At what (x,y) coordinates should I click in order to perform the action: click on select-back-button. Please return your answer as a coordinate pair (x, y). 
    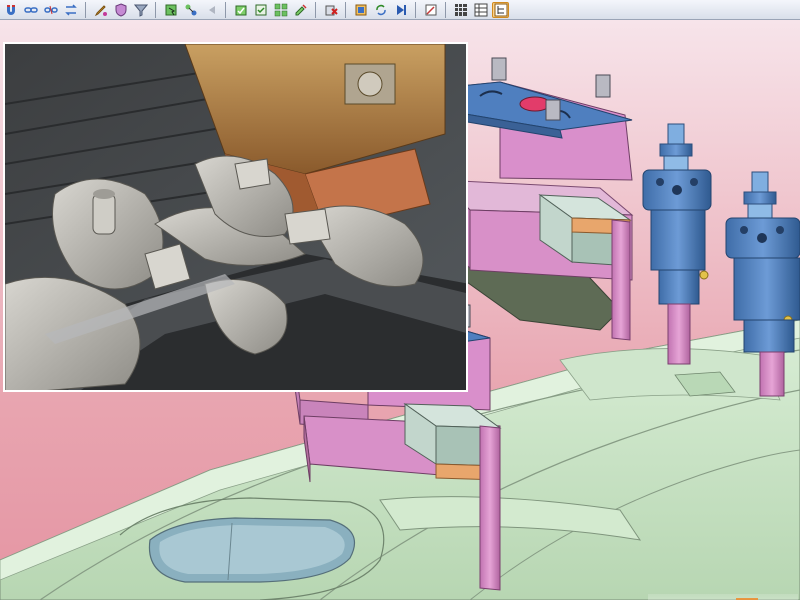
    Looking at the image, I should click on (210, 10).